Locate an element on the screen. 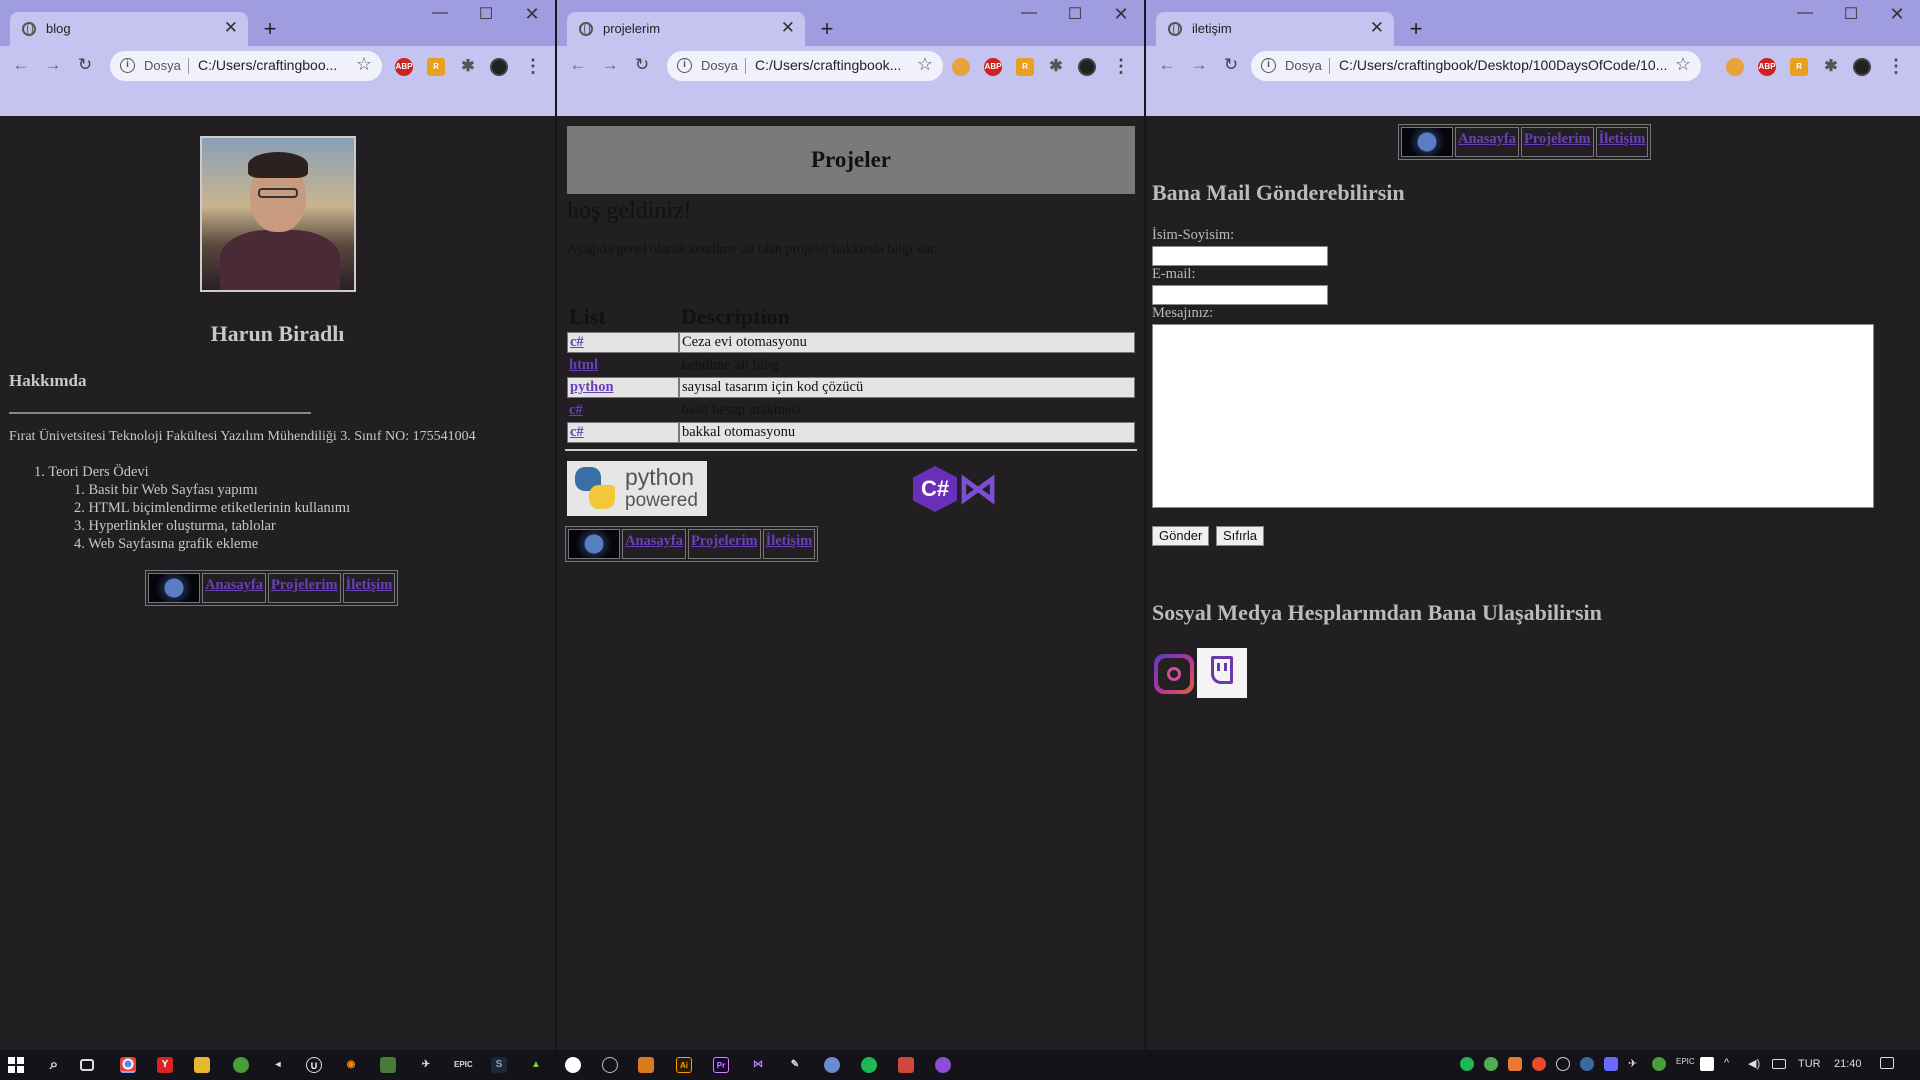 The height and width of the screenshot is (1080, 1920). illustrator-icon: Ai is located at coordinates (684, 1065).